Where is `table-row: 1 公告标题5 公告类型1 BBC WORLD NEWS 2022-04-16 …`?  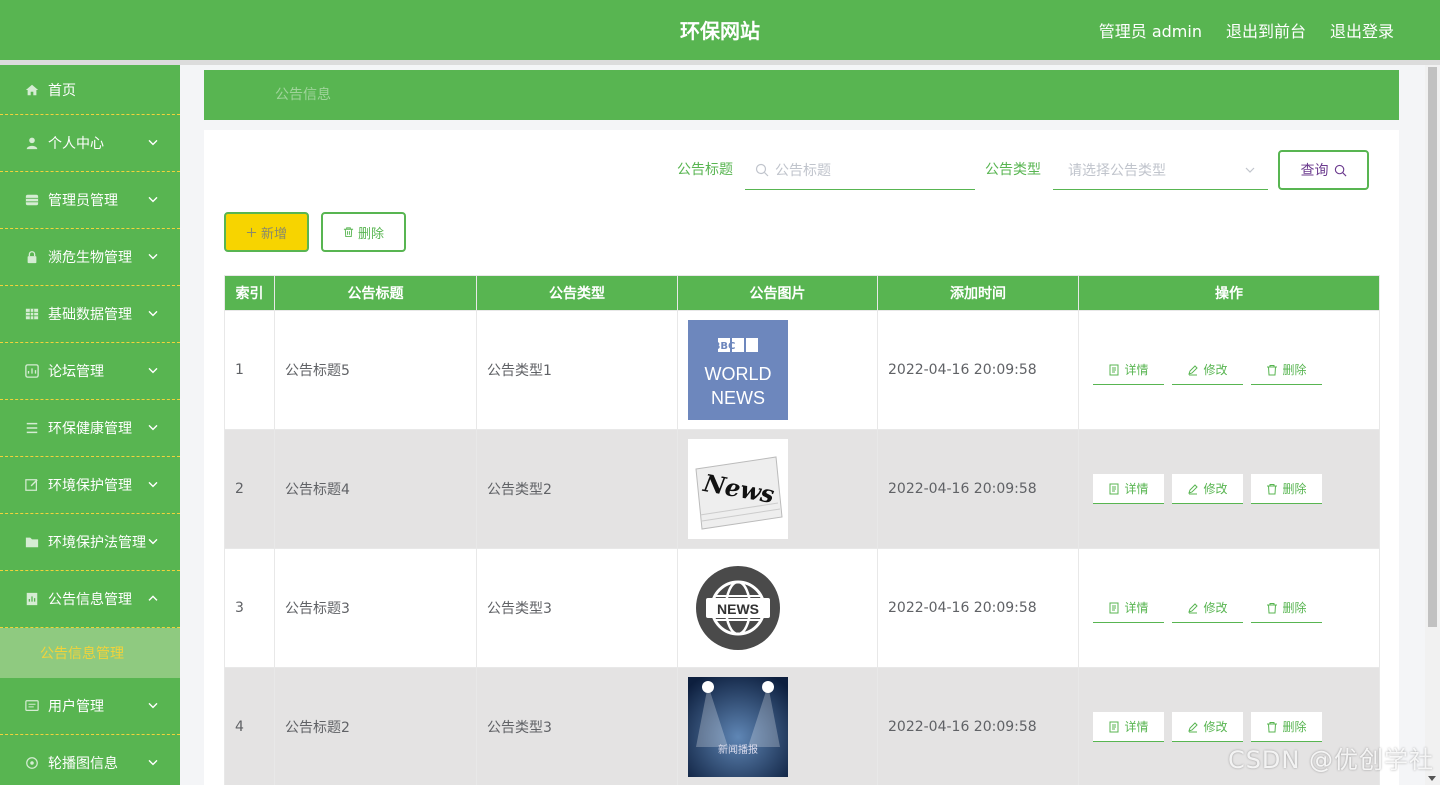 table-row: 1 公告标题5 公告类型1 BBC WORLD NEWS 2022-04-16 … is located at coordinates (802, 370).